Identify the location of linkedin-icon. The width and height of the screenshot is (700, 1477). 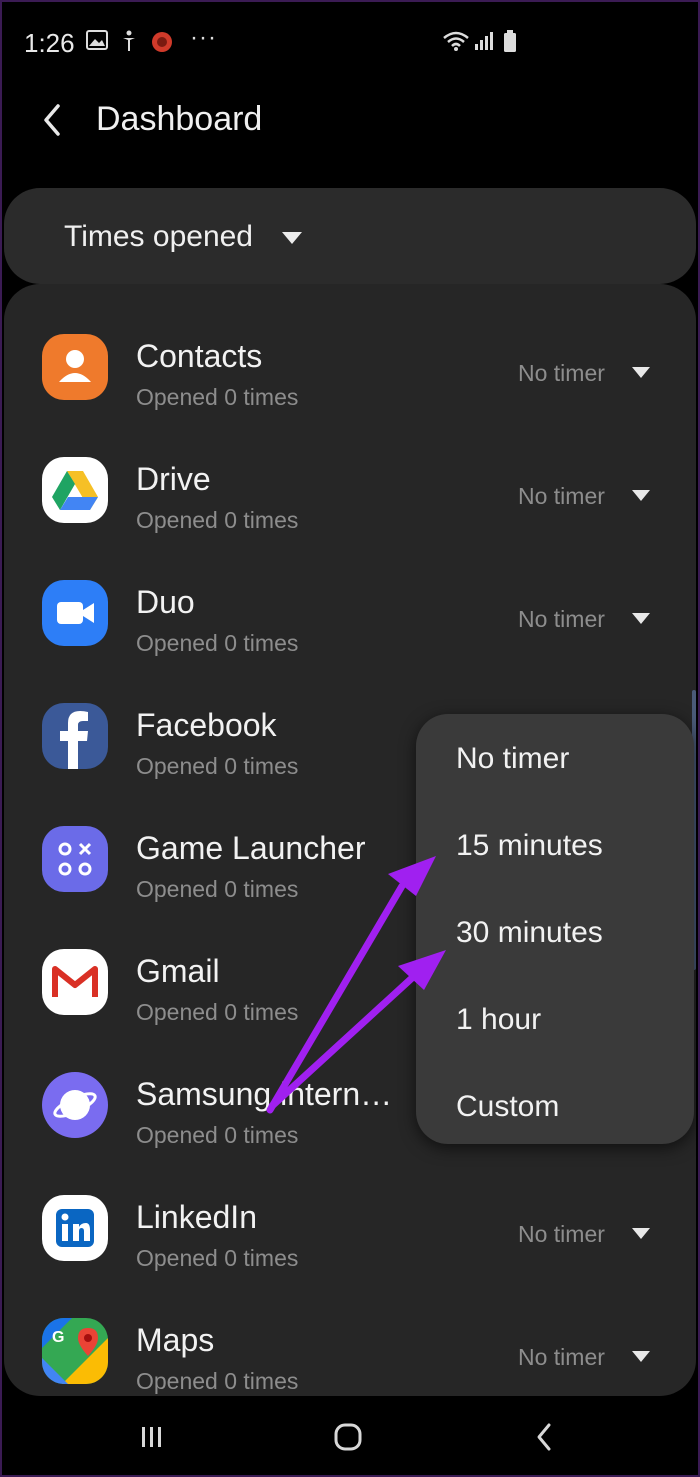
(75, 1228).